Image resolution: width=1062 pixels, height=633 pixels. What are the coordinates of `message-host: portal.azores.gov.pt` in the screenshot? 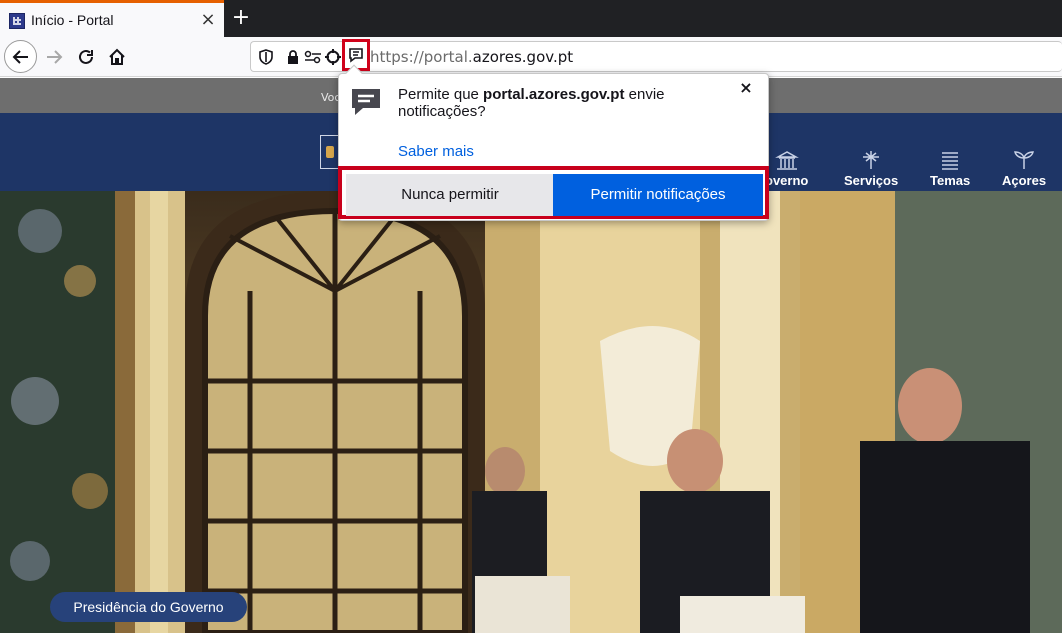 It's located at (554, 94).